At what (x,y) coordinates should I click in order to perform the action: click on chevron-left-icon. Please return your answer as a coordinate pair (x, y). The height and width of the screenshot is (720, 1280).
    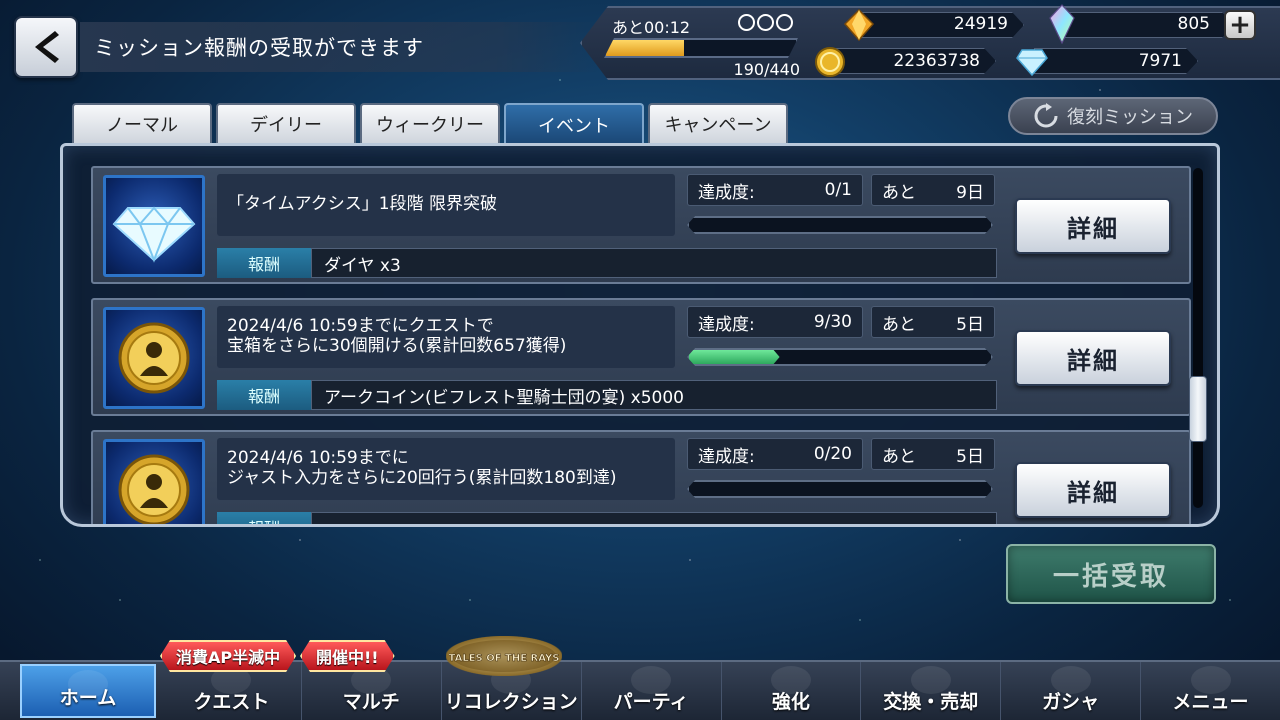
    Looking at the image, I should click on (47, 47).